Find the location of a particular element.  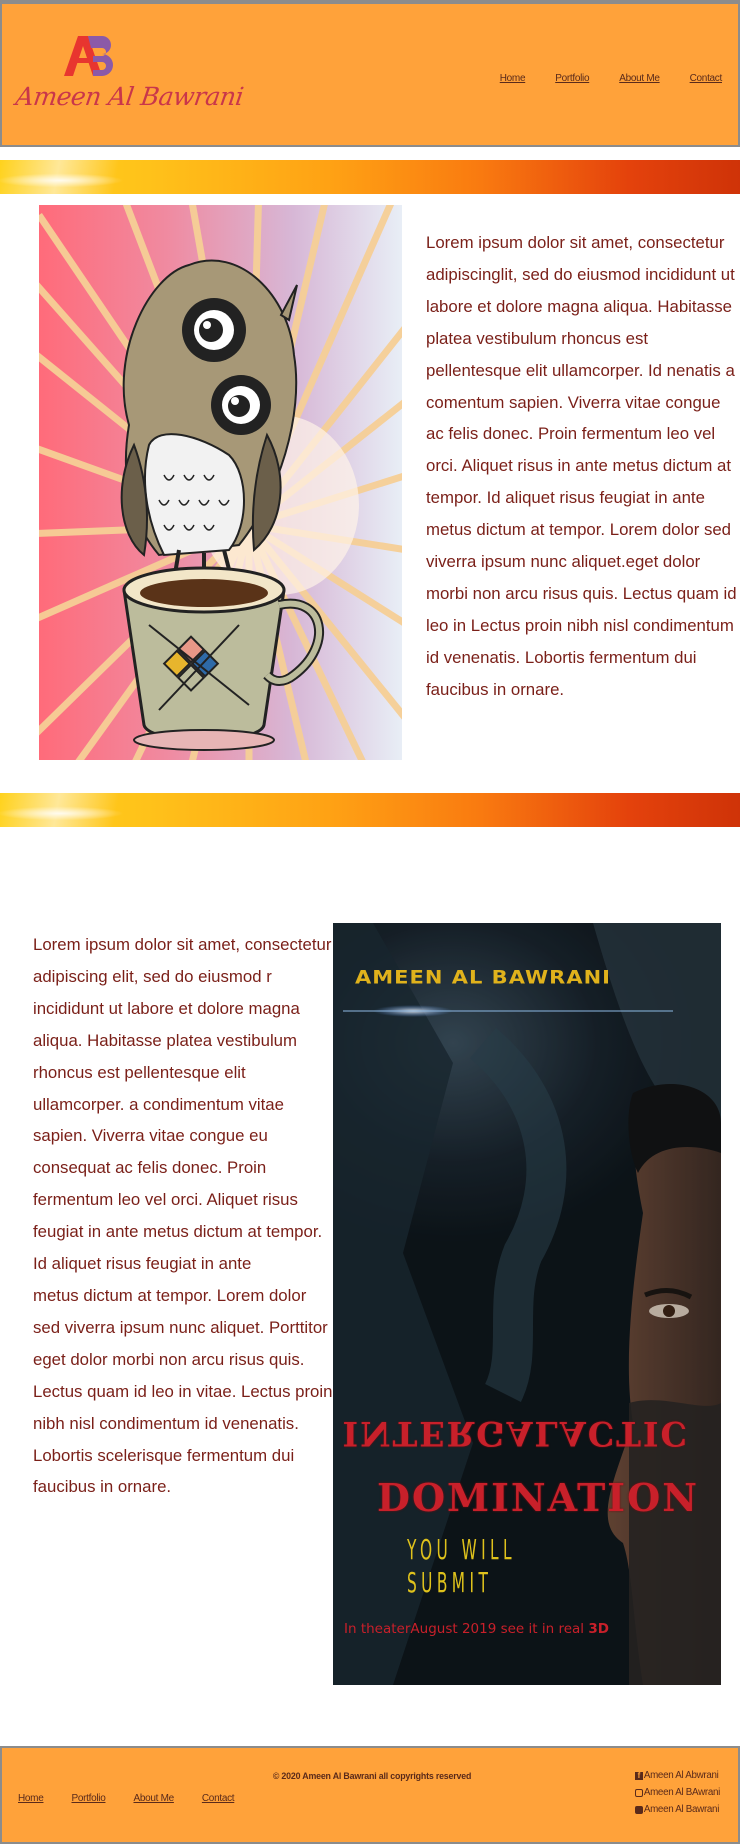

nav-portfolio: Portfolio is located at coordinates (572, 78).